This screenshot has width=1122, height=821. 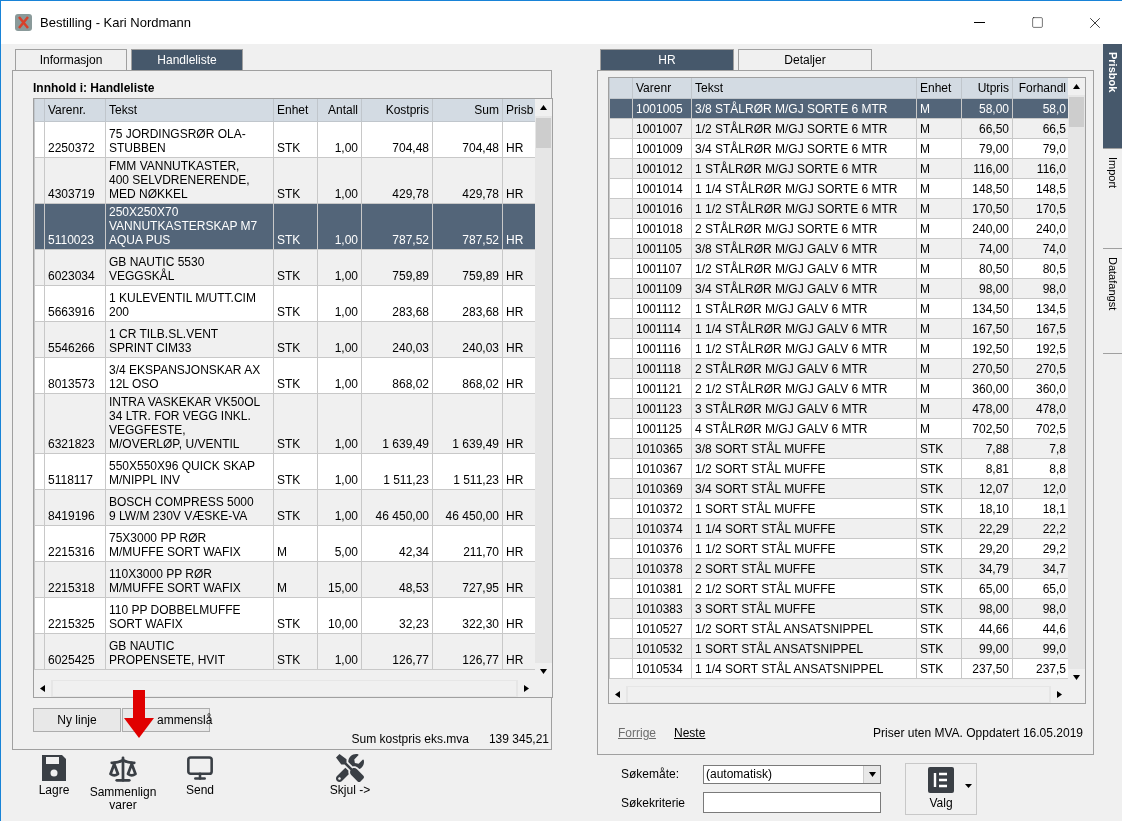 What do you see at coordinates (792, 803) in the screenshot?
I see `search-field` at bounding box center [792, 803].